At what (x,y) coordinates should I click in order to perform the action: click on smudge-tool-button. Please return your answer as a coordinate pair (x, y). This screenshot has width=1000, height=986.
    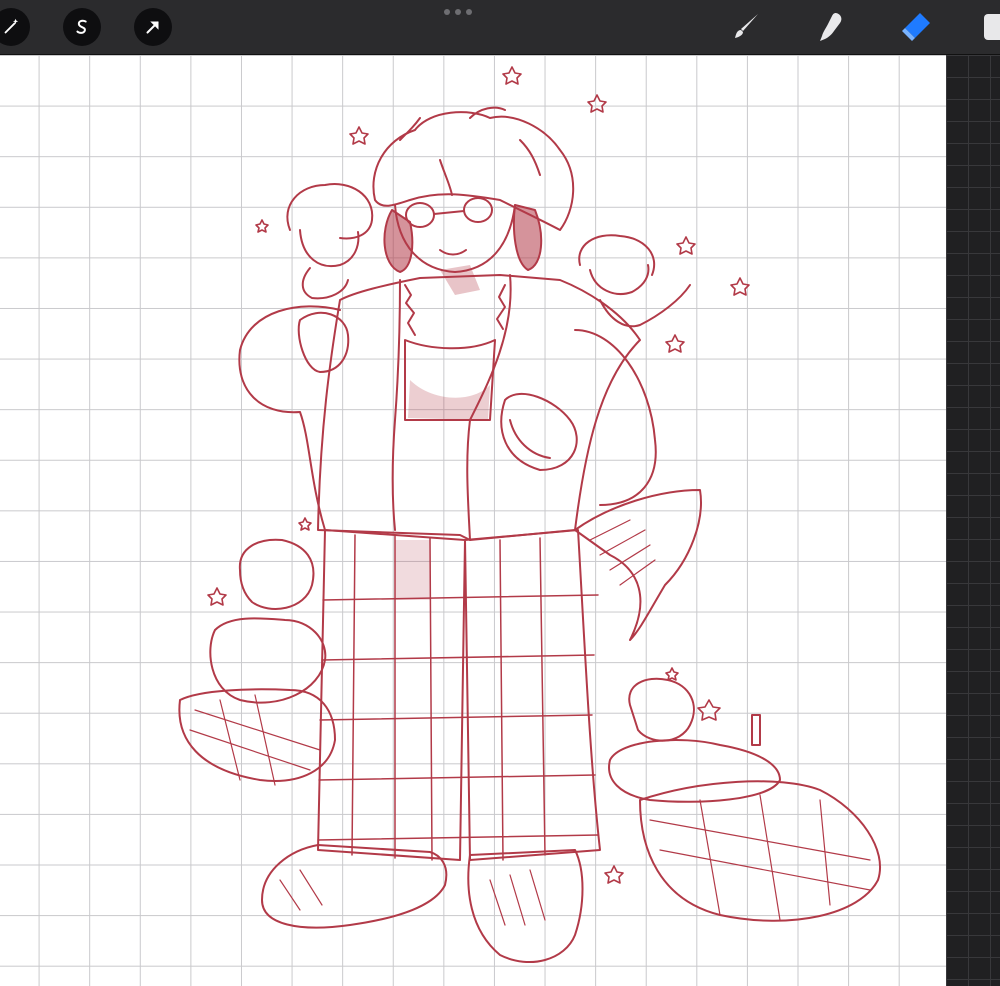
    Looking at the image, I should click on (830, 27).